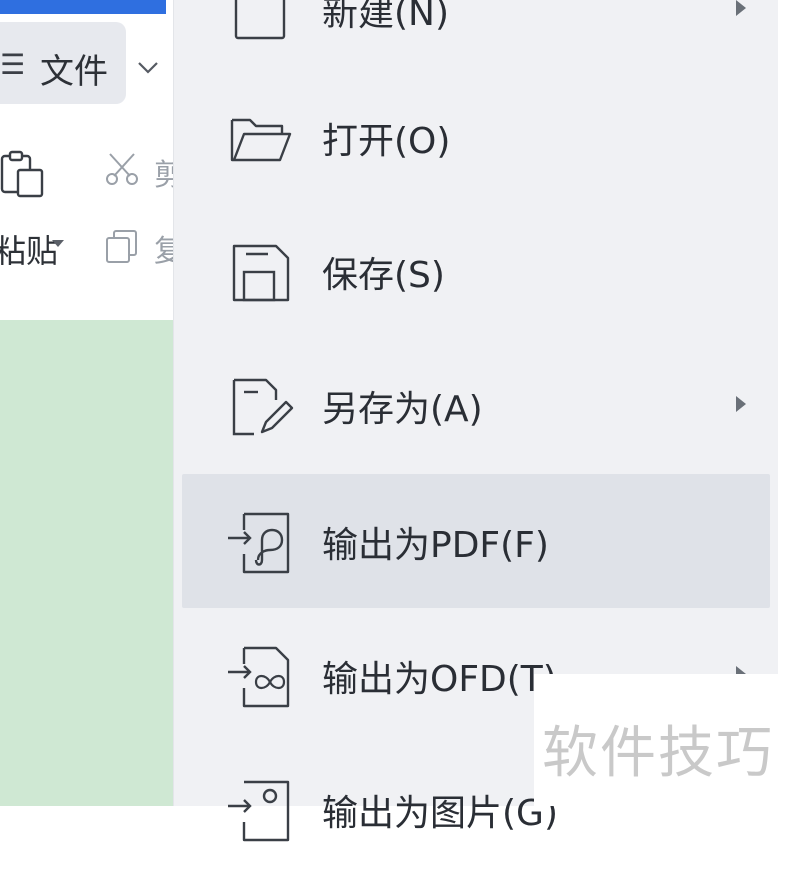 Image resolution: width=800 pixels, height=876 pixels. What do you see at coordinates (259, 543) in the screenshot?
I see `export-pdf-icon` at bounding box center [259, 543].